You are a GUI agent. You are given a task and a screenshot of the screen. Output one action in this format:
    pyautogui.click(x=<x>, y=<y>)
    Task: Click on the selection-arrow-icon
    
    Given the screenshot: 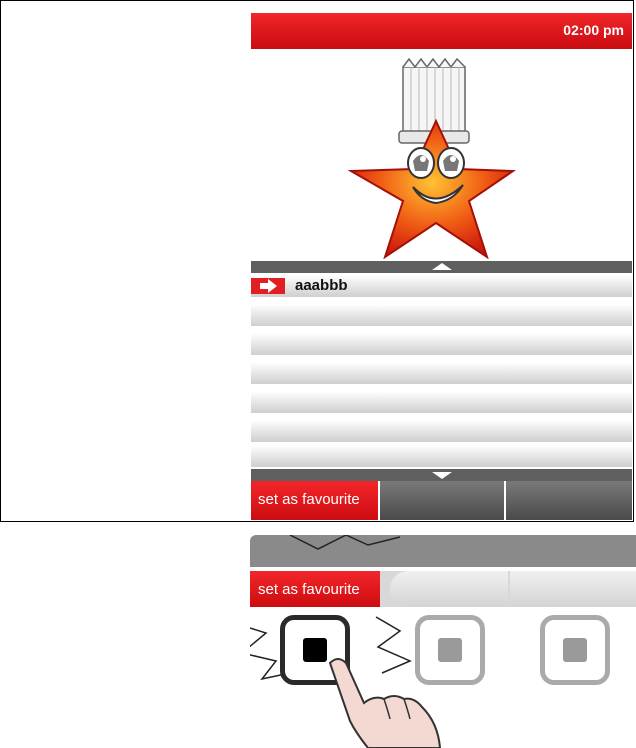 What is the action you would take?
    pyautogui.click(x=268, y=286)
    